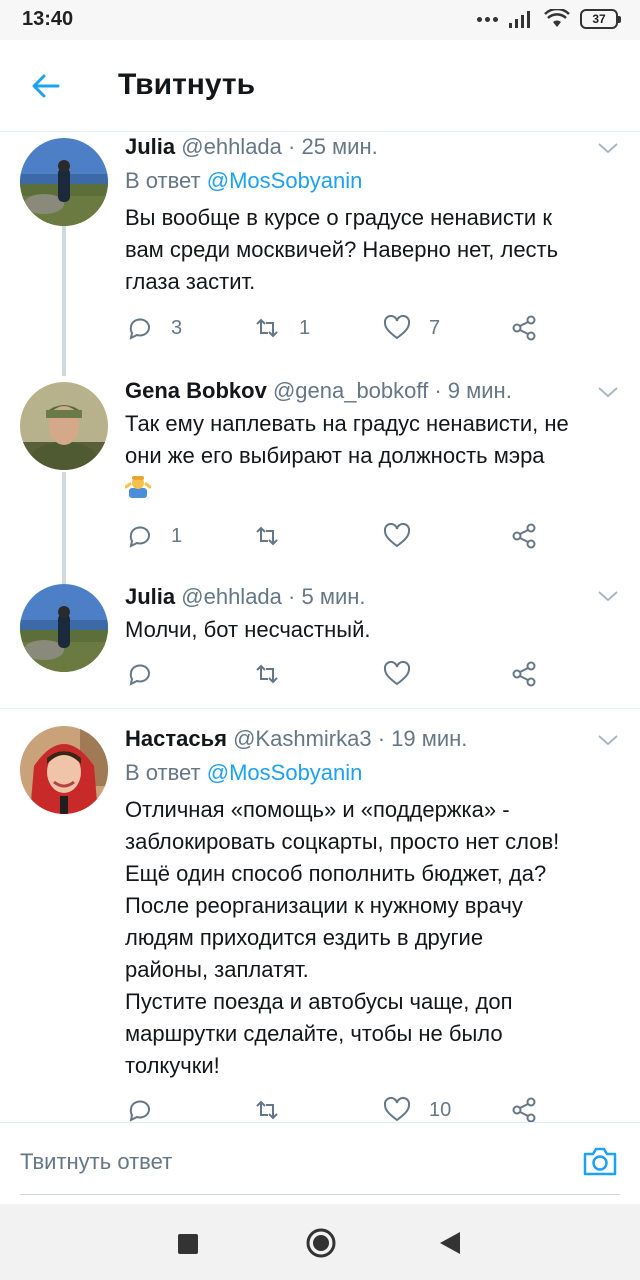  I want to click on back-arrow-icon, so click(46, 86).